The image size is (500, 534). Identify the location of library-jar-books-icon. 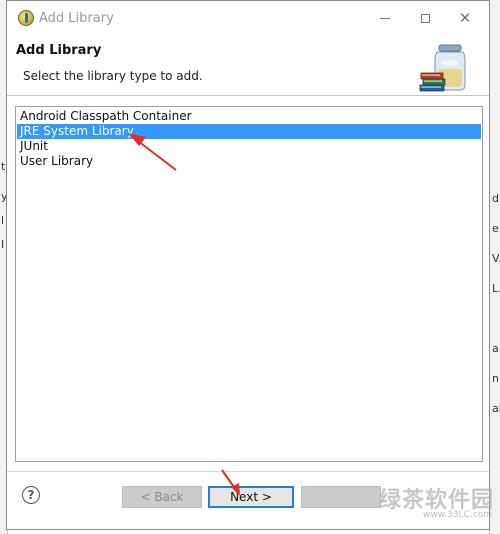
(442, 68).